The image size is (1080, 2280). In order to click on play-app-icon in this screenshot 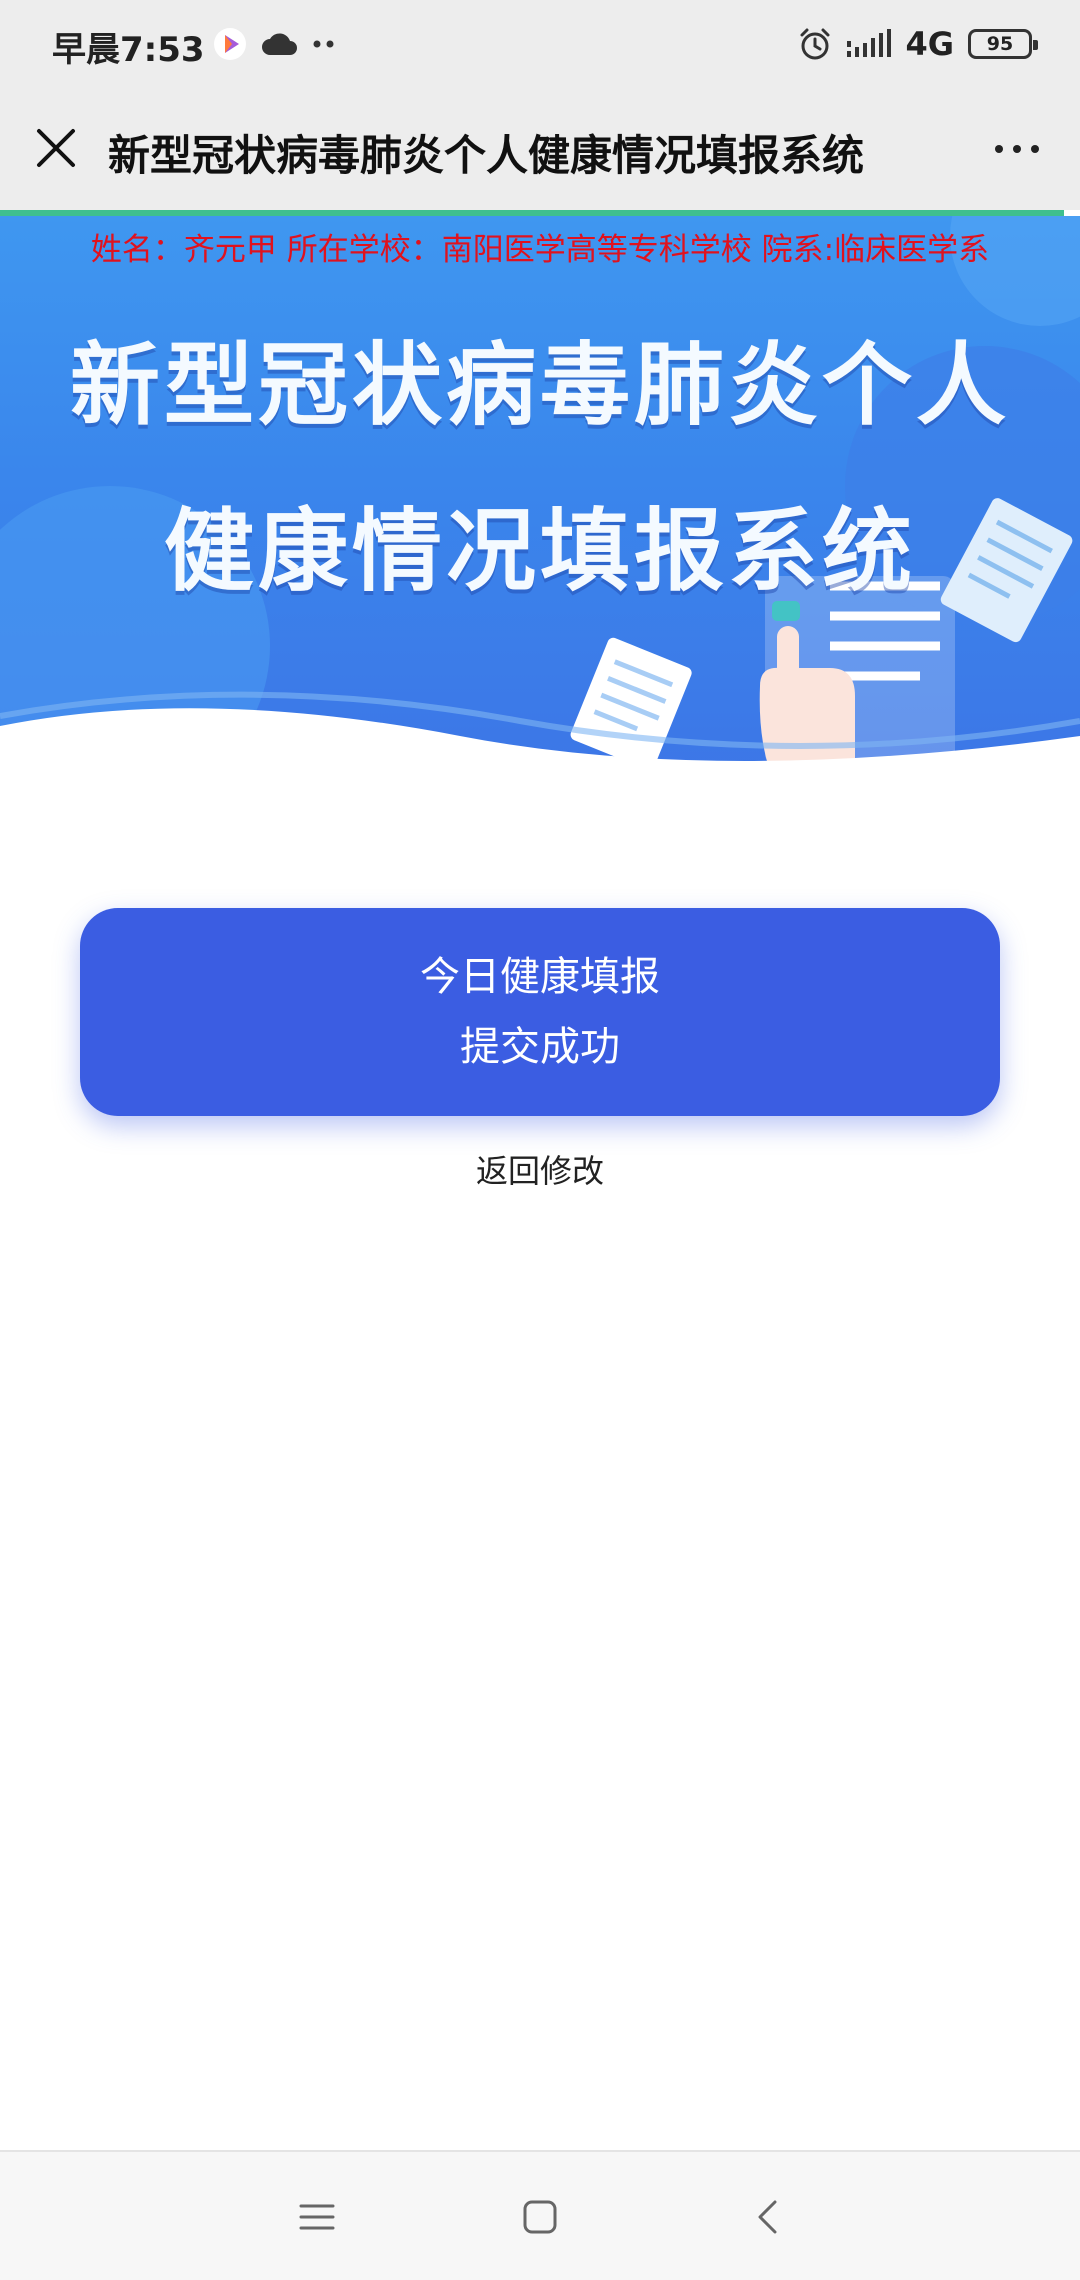, I will do `click(230, 44)`.